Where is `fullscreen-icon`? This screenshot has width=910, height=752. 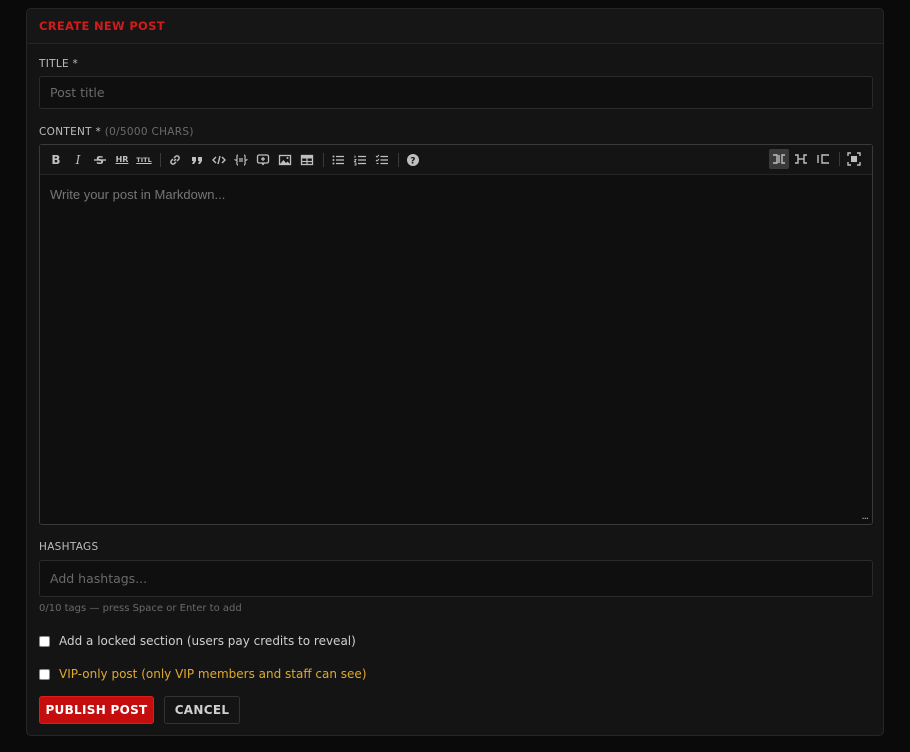 fullscreen-icon is located at coordinates (854, 159).